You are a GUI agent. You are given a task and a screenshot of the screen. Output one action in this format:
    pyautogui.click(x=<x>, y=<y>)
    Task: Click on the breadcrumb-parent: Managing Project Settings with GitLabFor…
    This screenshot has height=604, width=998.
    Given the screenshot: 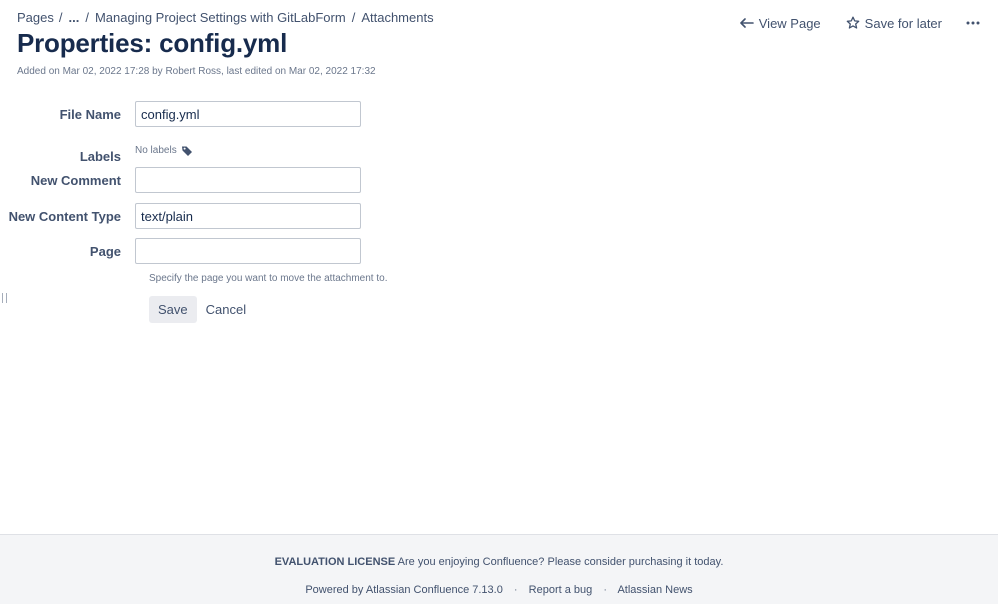 What is the action you would take?
    pyautogui.click(x=220, y=17)
    